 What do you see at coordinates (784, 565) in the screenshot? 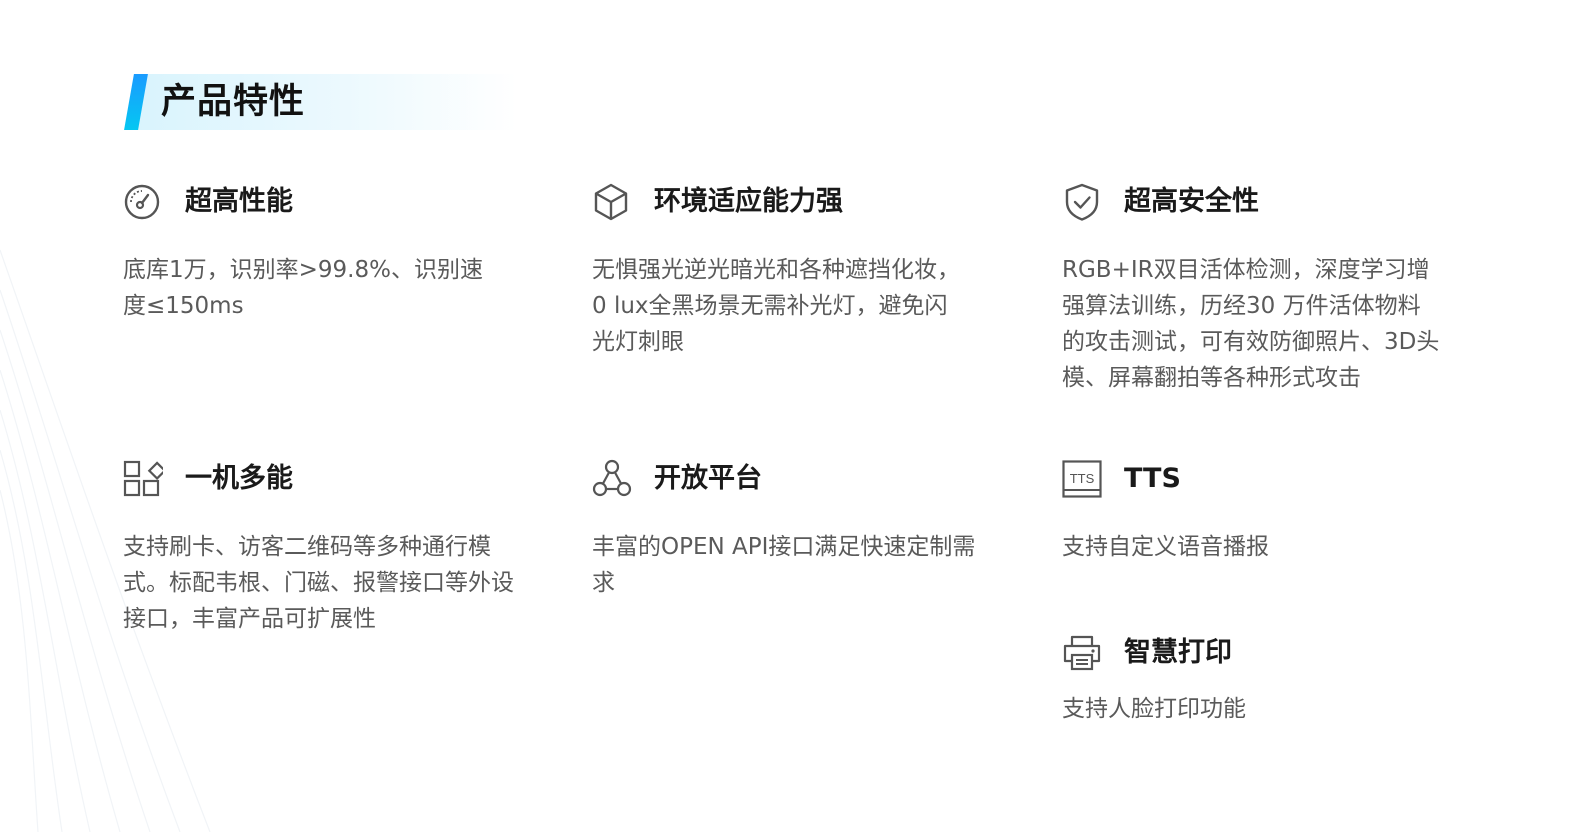
I see `feature-description: 丰富的OPEN API接口满足快速定制需求` at bounding box center [784, 565].